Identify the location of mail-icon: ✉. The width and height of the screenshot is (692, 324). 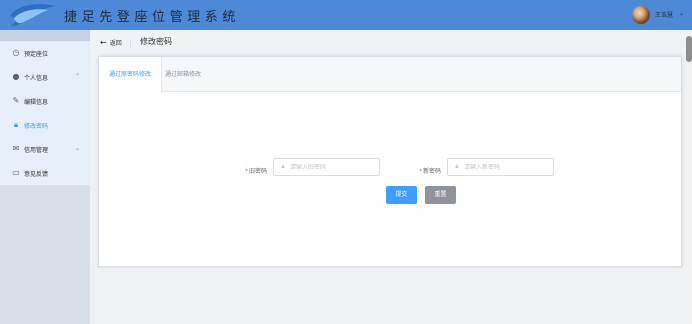
(16, 148).